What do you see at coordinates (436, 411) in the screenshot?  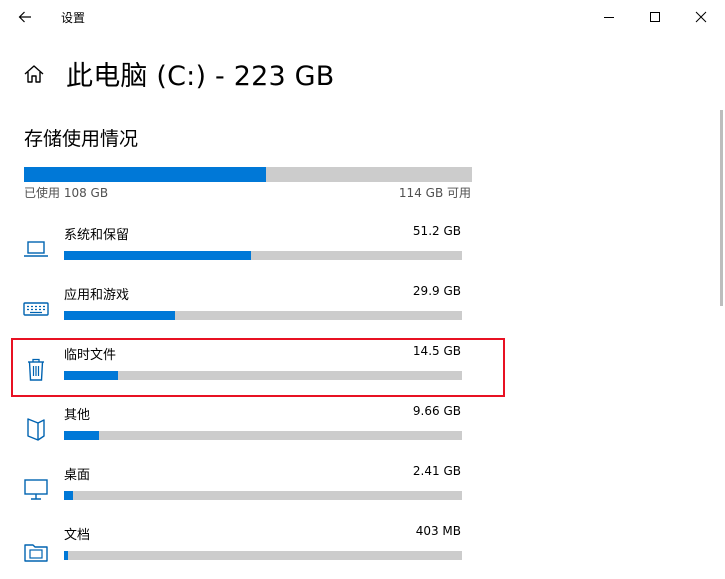 I see `category-size: 9.66 GB` at bounding box center [436, 411].